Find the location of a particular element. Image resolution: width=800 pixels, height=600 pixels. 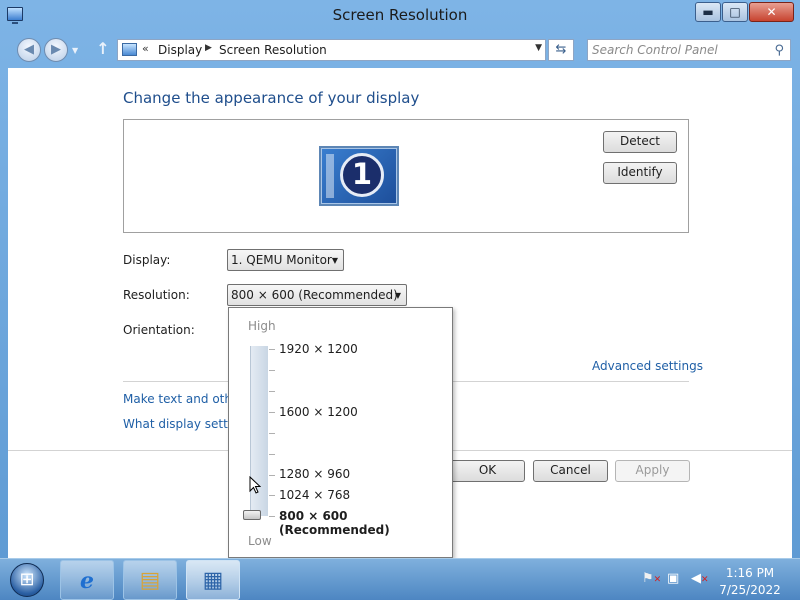

resolution-option: 1600 × 1200 is located at coordinates (318, 412).